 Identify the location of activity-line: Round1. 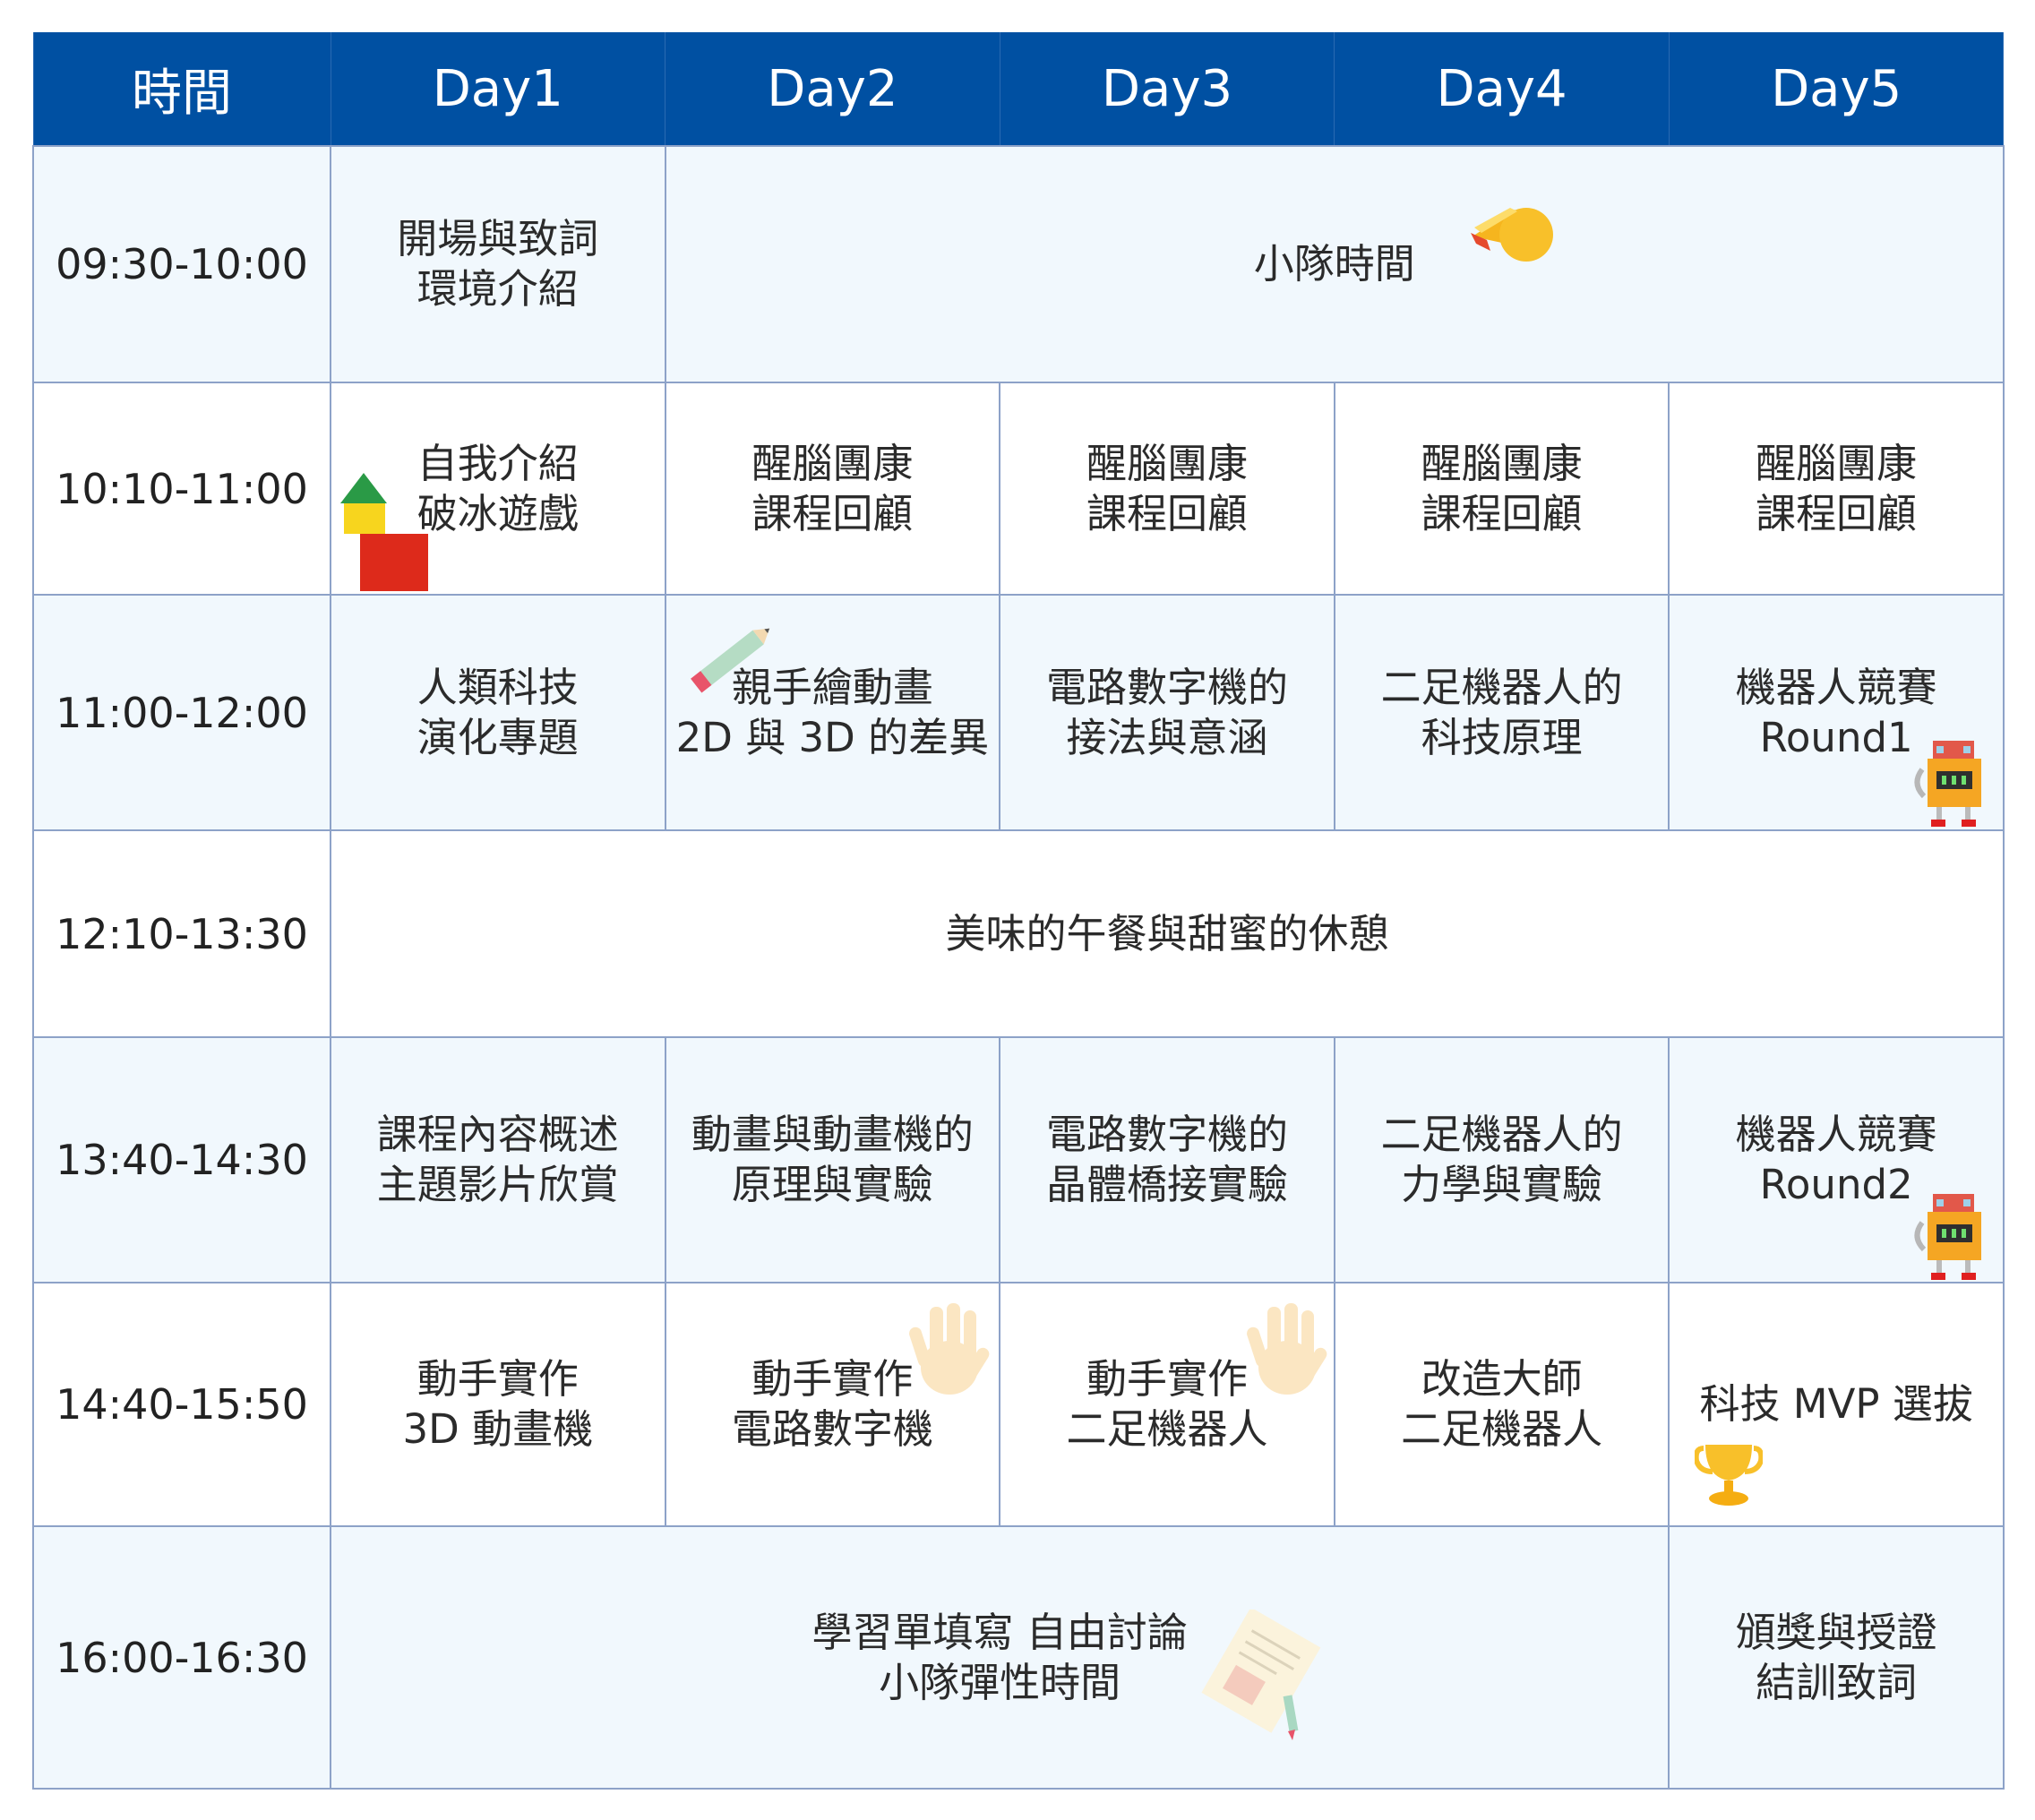
(1836, 737).